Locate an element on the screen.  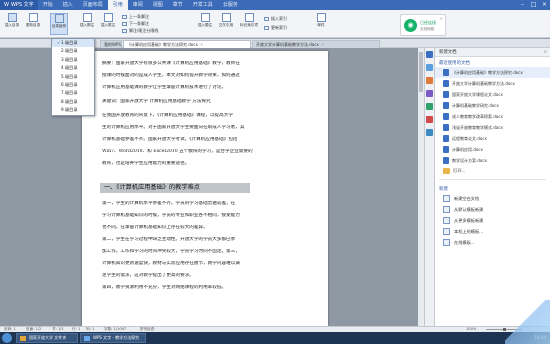
wps-logo-icon: W is located at coordinates (6, 5).